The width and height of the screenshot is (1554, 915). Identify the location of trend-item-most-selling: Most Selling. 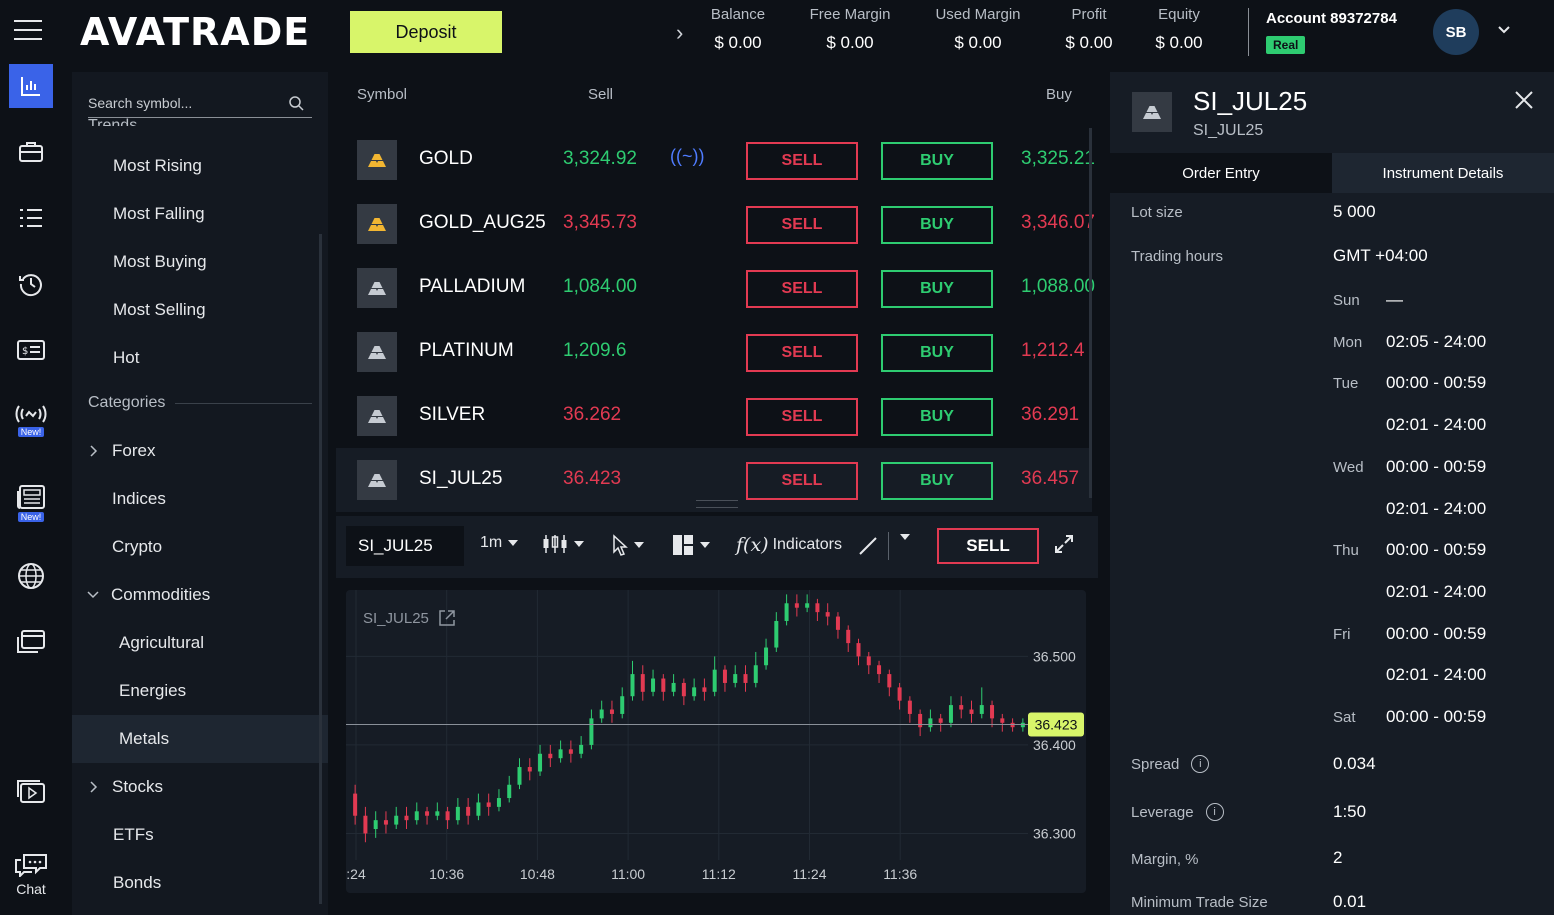
(200, 310).